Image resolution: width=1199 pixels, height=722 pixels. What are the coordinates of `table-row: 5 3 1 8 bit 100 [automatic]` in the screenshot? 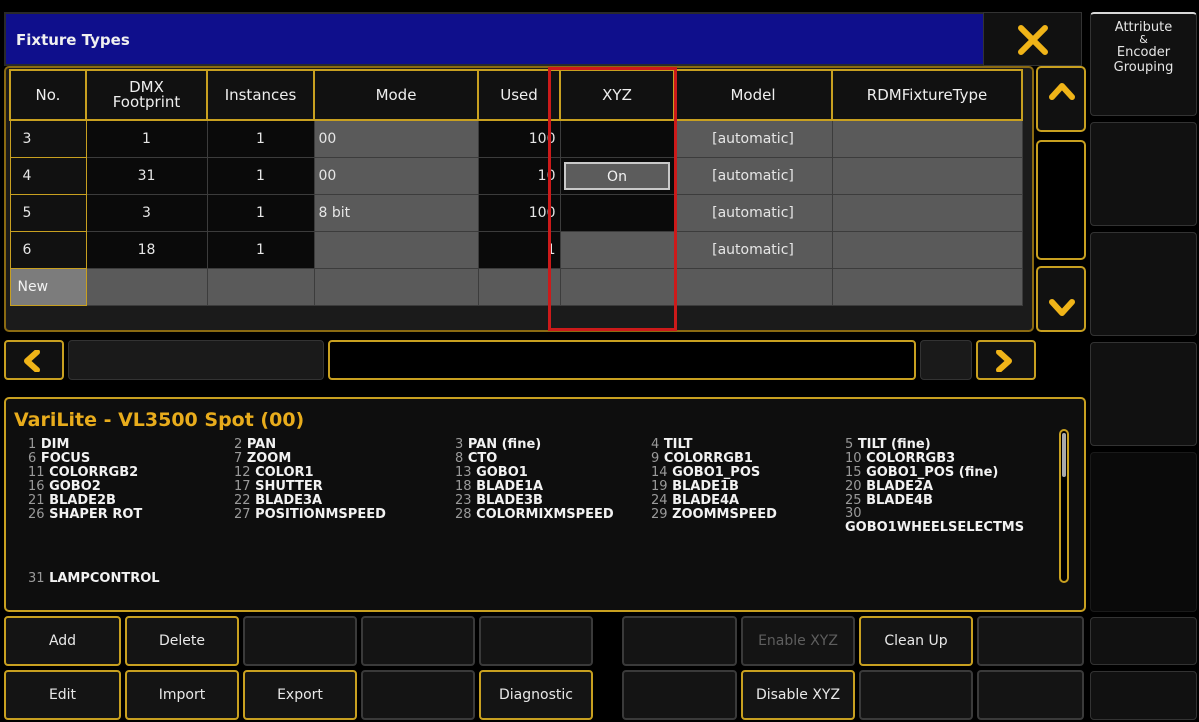 It's located at (516, 212).